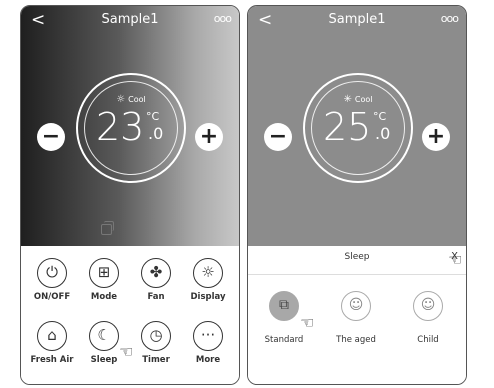 The height and width of the screenshot is (388, 494). What do you see at coordinates (107, 228) in the screenshot?
I see `copy-icon` at bounding box center [107, 228].